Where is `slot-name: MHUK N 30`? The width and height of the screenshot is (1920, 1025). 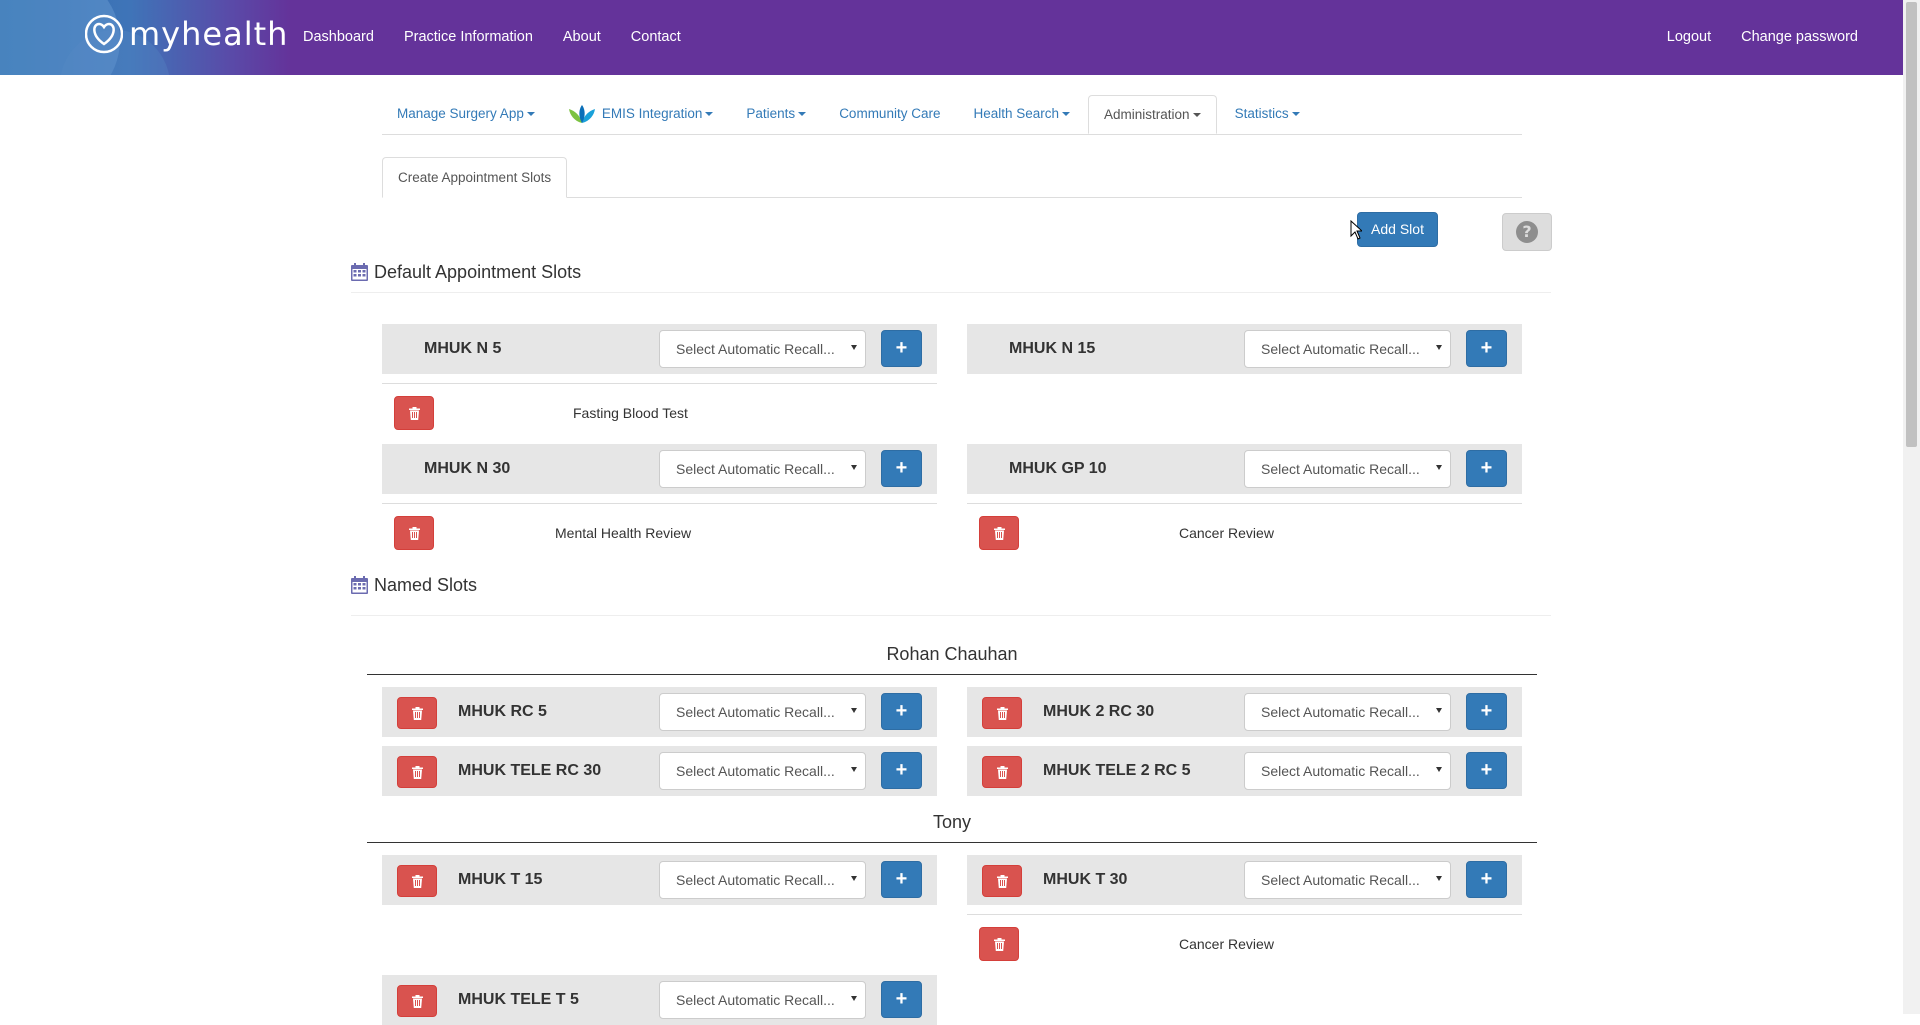 slot-name: MHUK N 30 is located at coordinates (467, 468).